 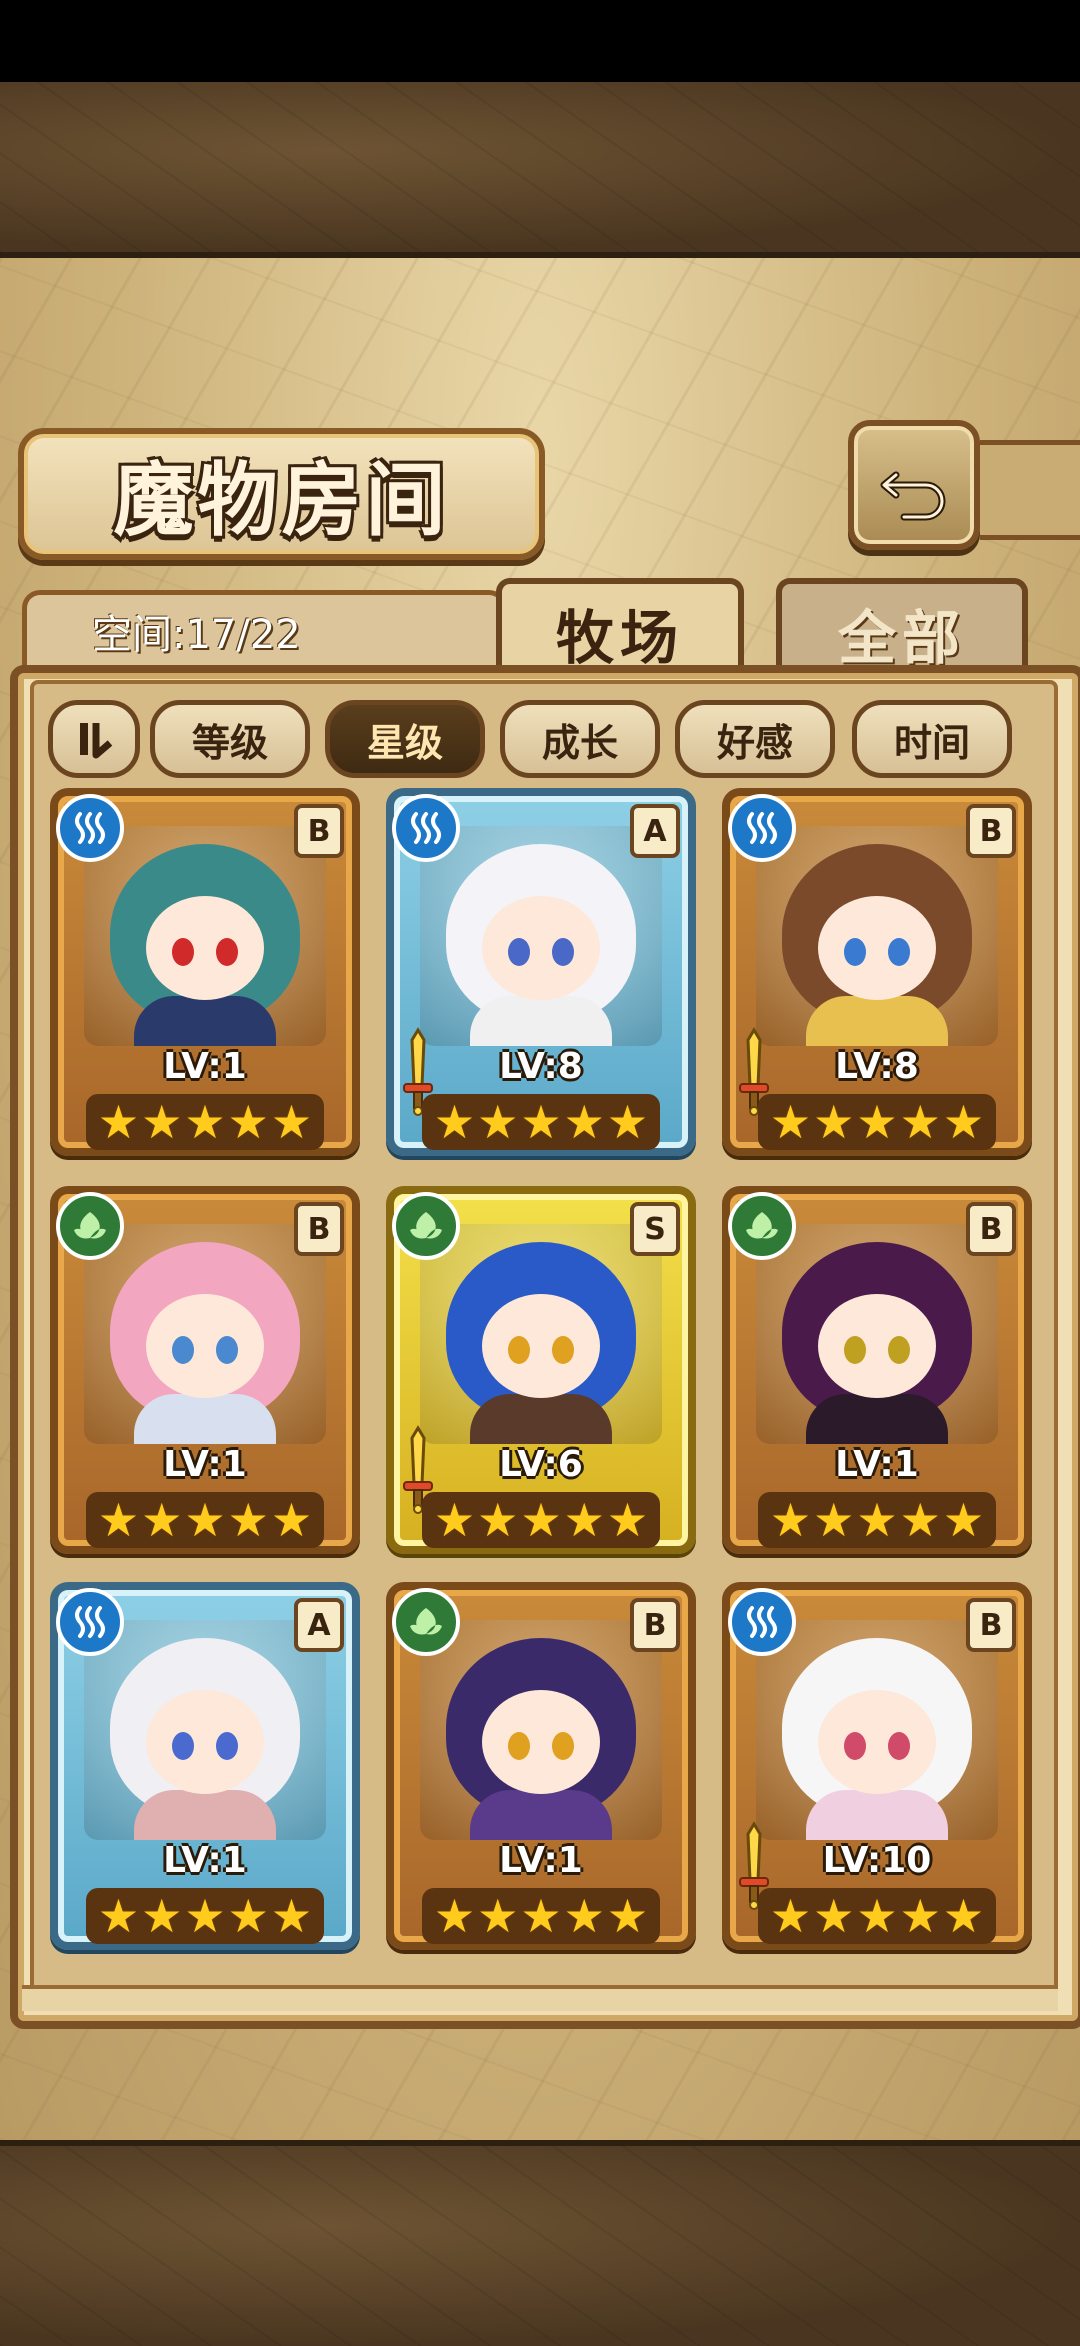 I want to click on monster-card: B LV:8 ★ ★ ★ ★ ★, so click(x=877, y=972).